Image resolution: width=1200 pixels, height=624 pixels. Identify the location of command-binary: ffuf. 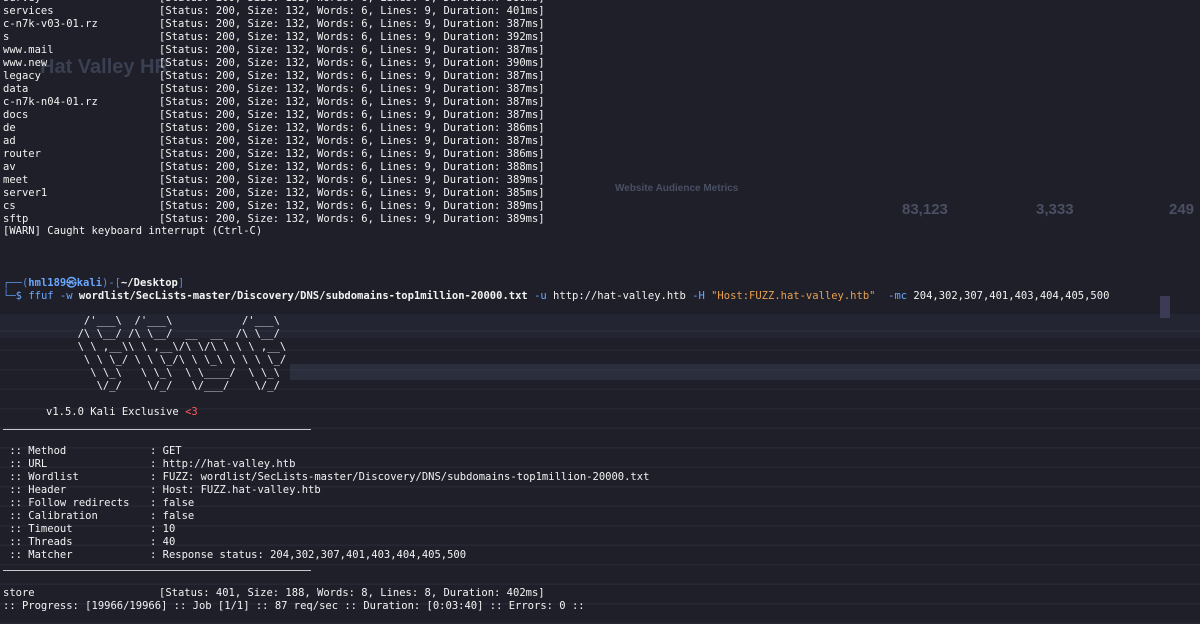
(41, 296).